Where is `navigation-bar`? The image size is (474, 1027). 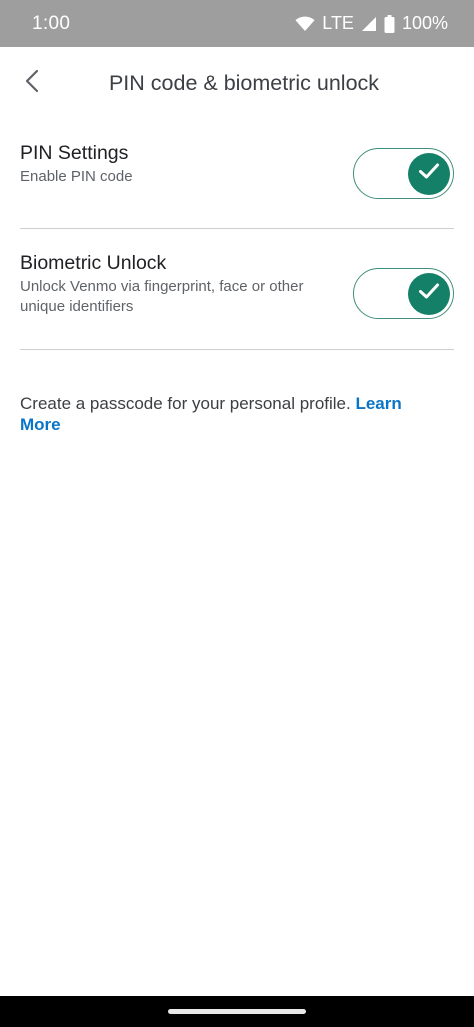 navigation-bar is located at coordinates (237, 1011).